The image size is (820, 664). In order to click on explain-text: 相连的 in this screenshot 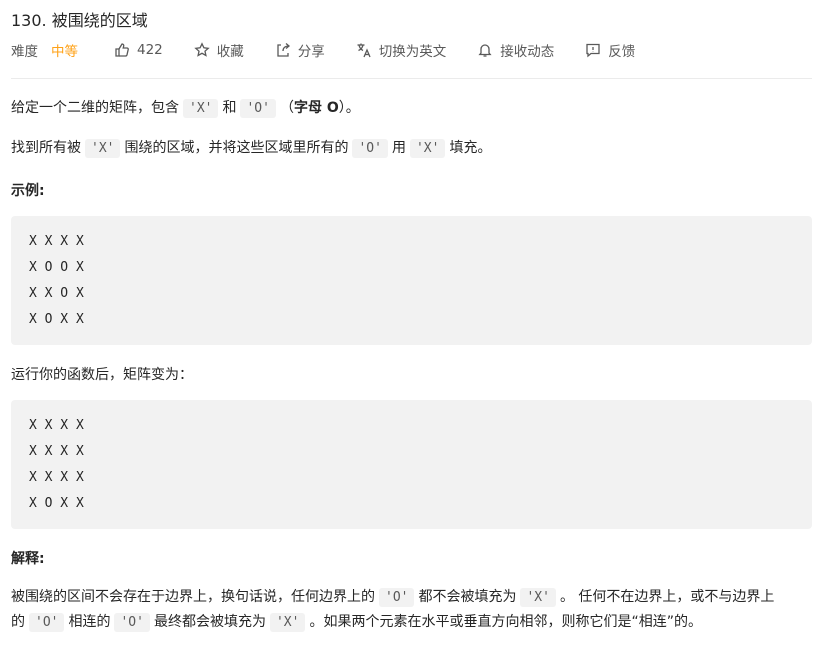, I will do `click(89, 622)`.